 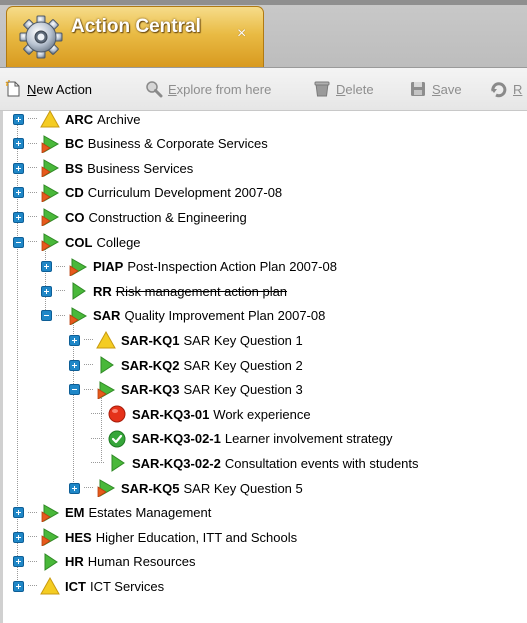 I want to click on tree-row: SAR-KQ3-01 Work experience, so click(x=201, y=414).